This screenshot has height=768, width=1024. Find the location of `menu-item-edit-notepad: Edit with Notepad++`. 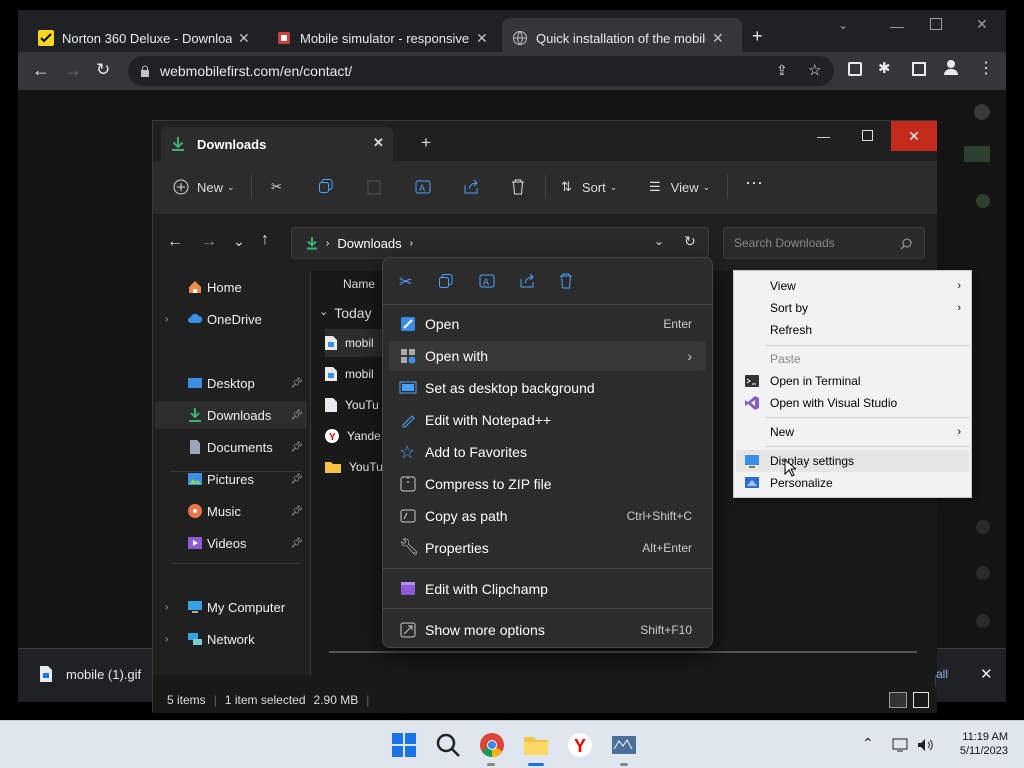

menu-item-edit-notepad: Edit with Notepad++ is located at coordinates (547, 420).